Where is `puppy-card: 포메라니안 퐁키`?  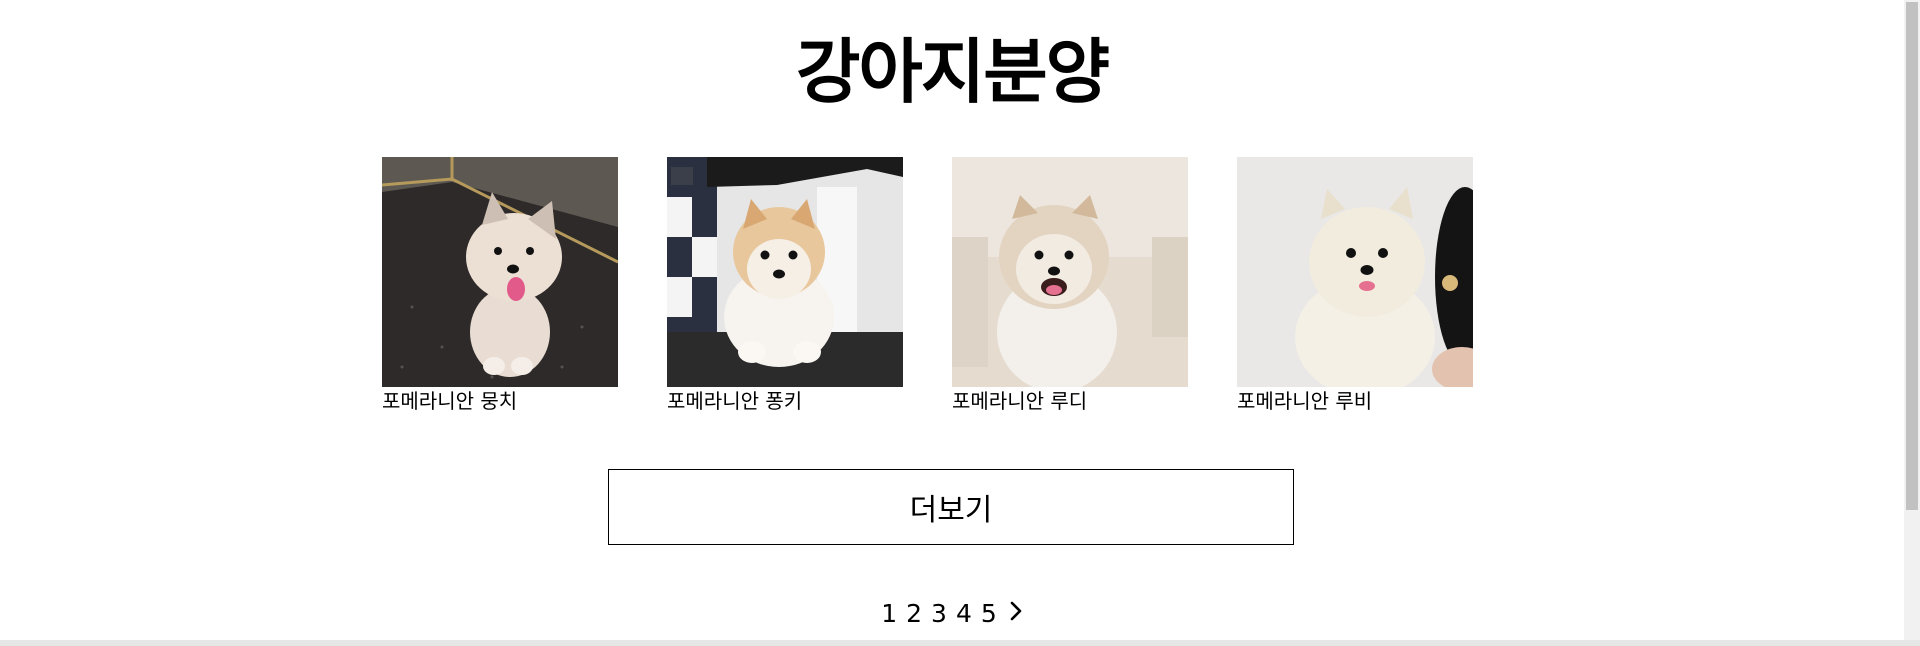
puppy-card: 포메라니안 퐁키 is located at coordinates (785, 285).